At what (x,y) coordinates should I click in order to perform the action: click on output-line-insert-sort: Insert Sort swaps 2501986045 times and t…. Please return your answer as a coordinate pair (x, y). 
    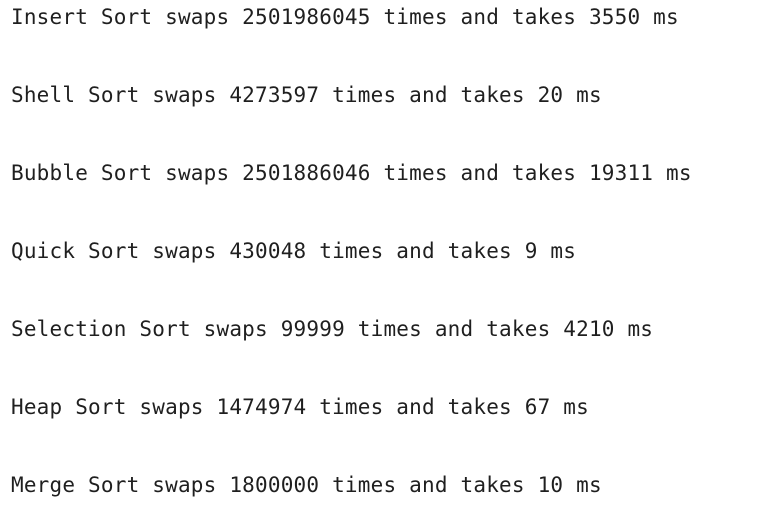
    Looking at the image, I should click on (345, 17).